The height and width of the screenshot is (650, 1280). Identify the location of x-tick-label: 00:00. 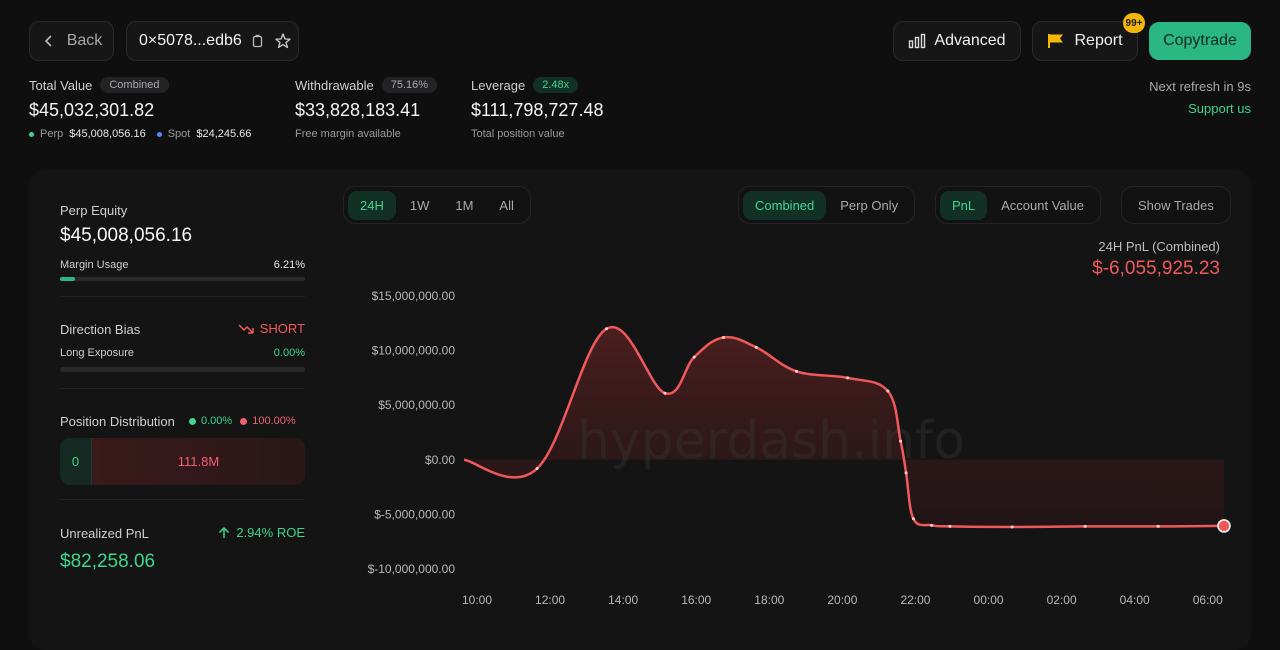
(989, 600).